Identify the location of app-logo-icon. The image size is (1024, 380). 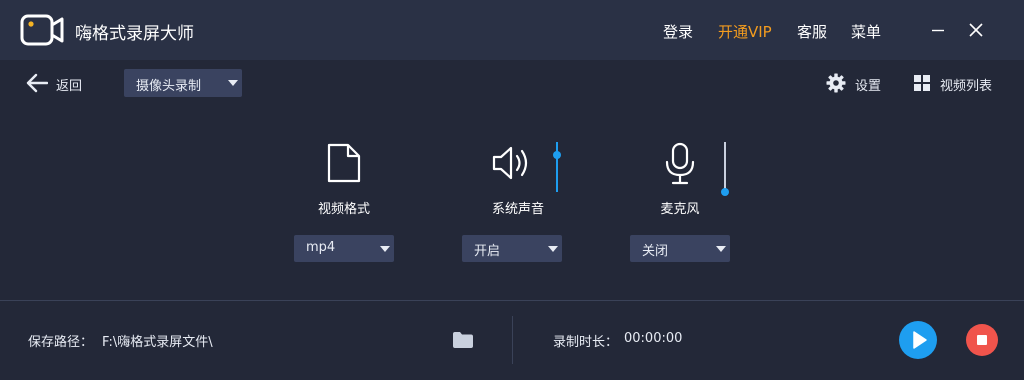
(42, 30).